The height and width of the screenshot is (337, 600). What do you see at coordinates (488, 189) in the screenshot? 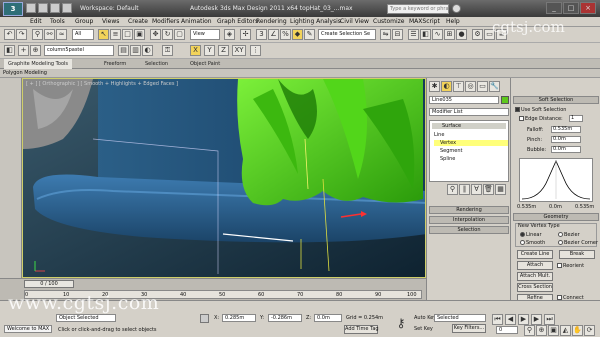
I see `remove-modifier-icon: 🗑` at bounding box center [488, 189].